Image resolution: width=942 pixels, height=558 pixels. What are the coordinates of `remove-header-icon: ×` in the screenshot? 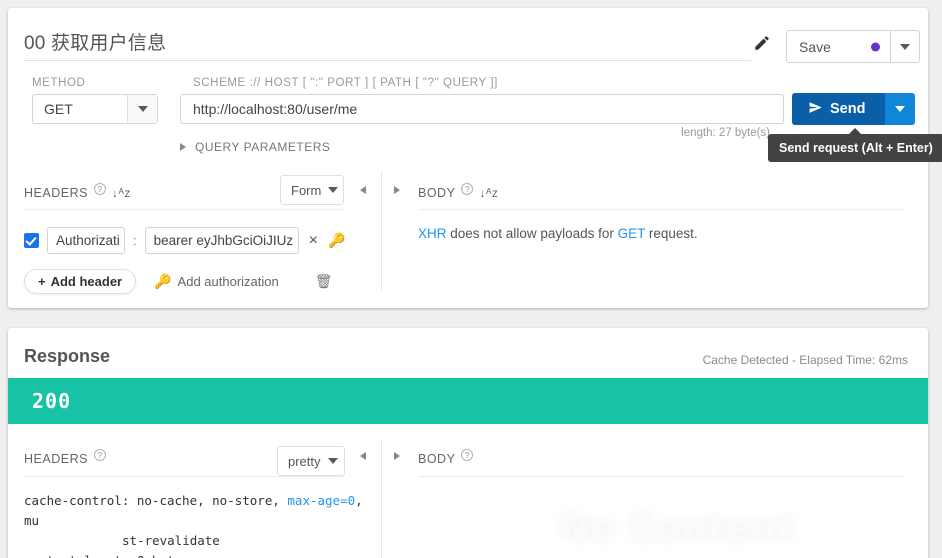 It's located at (313, 240).